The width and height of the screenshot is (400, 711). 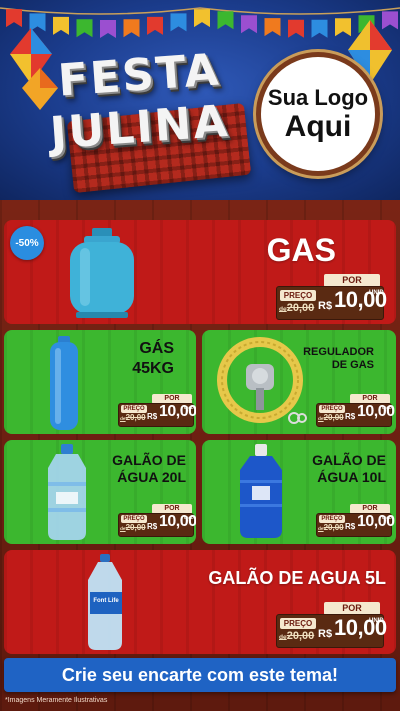 I want to click on water-bottle-5l-icon: Font Life, so click(x=105, y=602).